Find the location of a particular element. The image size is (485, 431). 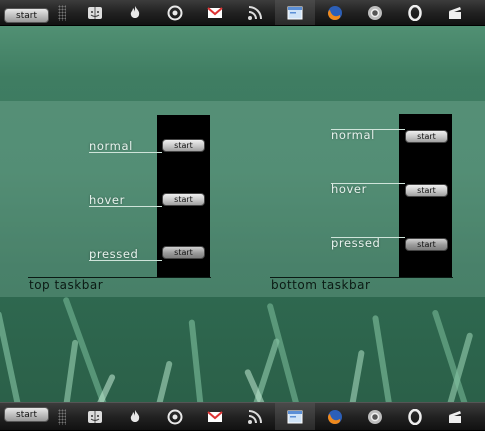

top-taskbar: start is located at coordinates (242, 13).